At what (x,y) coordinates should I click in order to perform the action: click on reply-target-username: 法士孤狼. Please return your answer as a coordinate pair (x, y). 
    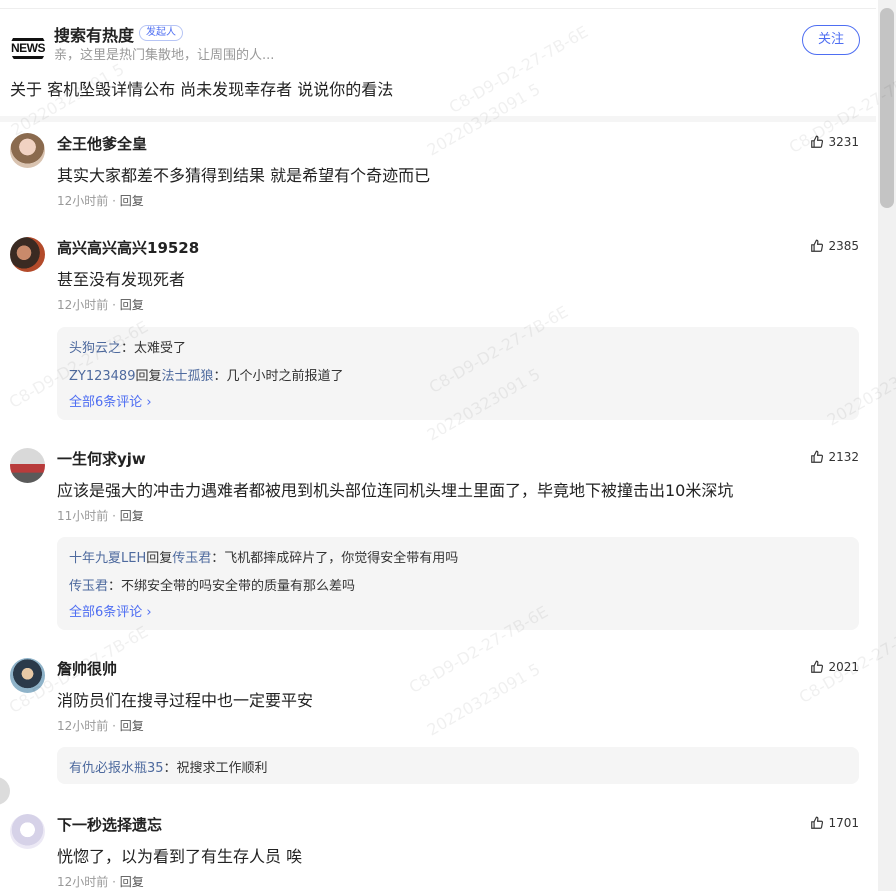
    Looking at the image, I should click on (188, 376).